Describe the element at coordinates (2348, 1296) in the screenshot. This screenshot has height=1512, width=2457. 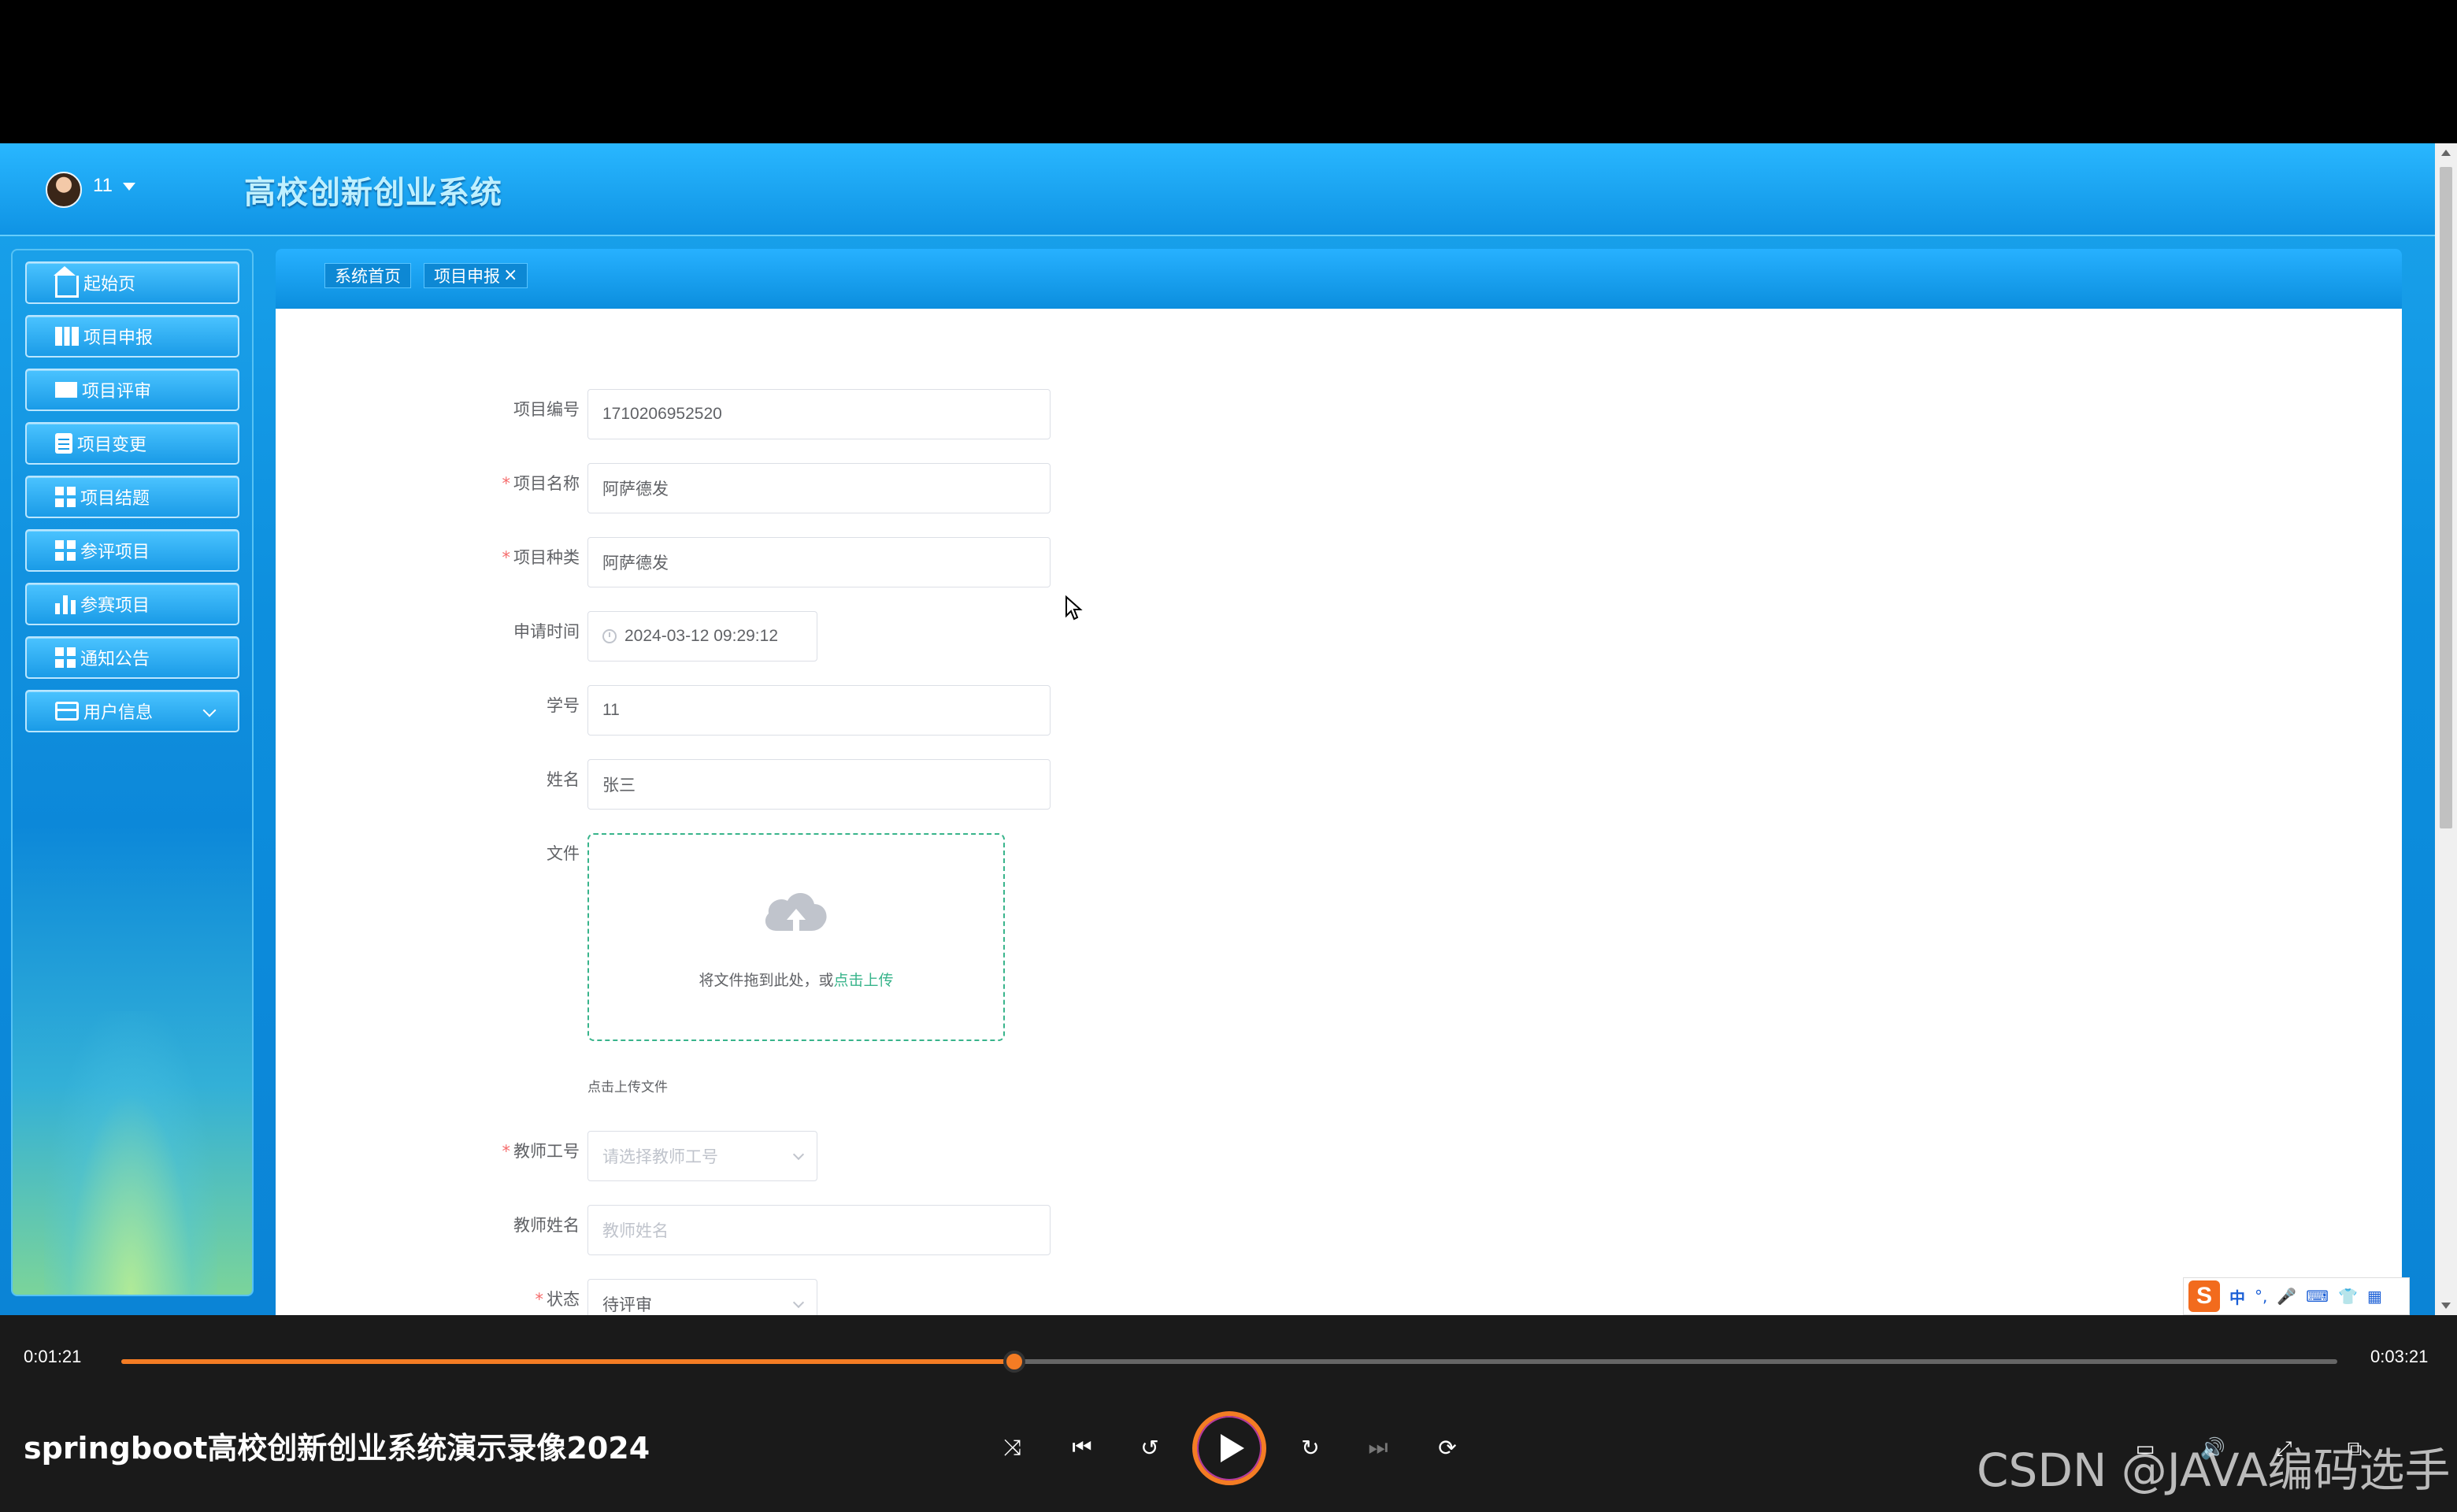
I see `skin-icon: 👕` at that location.